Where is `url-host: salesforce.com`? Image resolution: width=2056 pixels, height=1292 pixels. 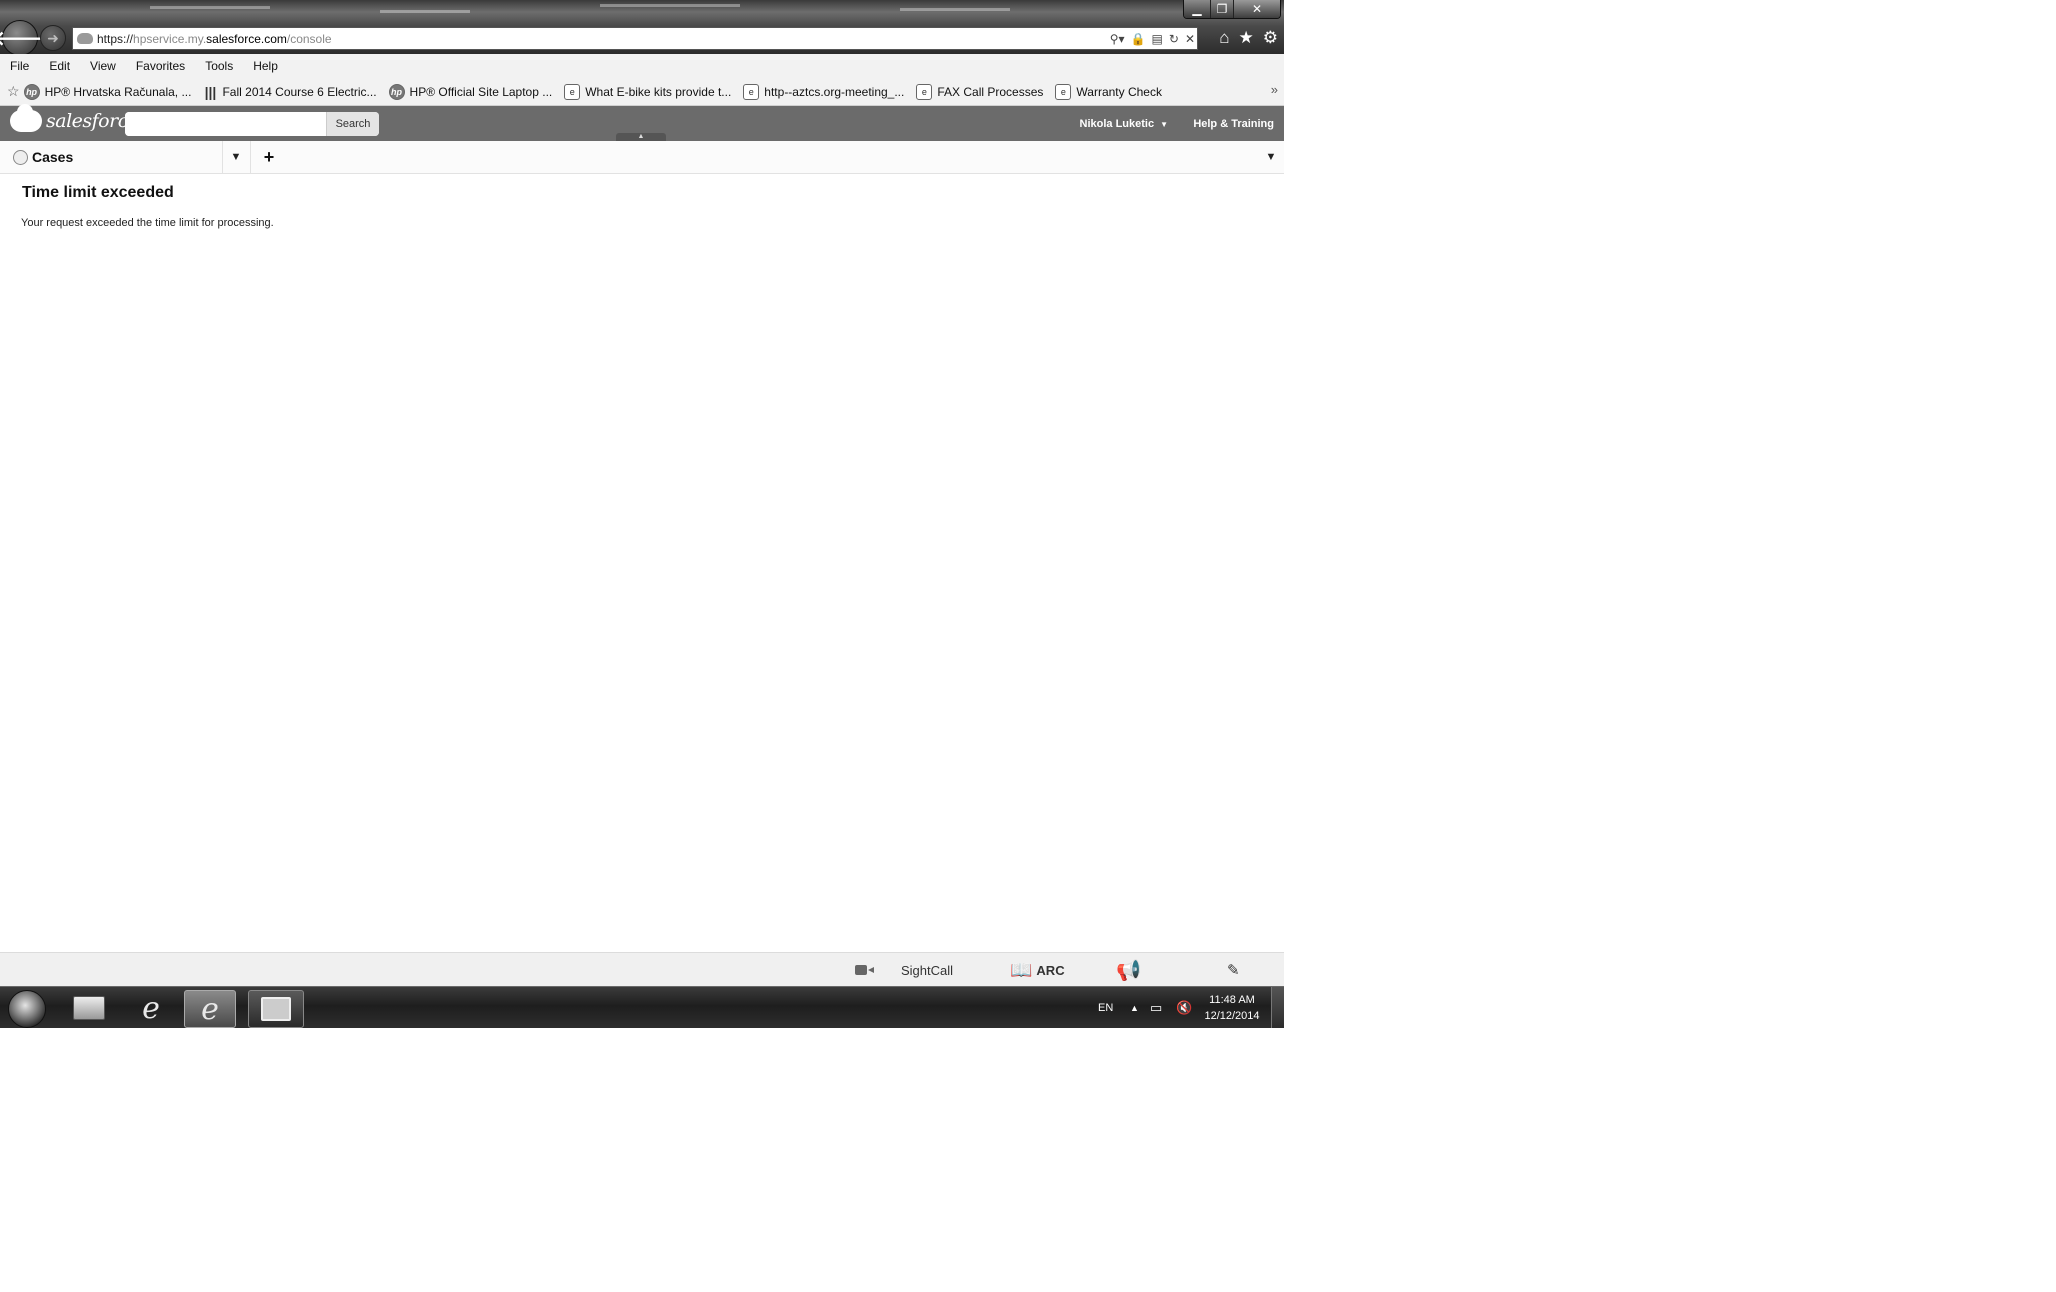
url-host: salesforce.com is located at coordinates (246, 38).